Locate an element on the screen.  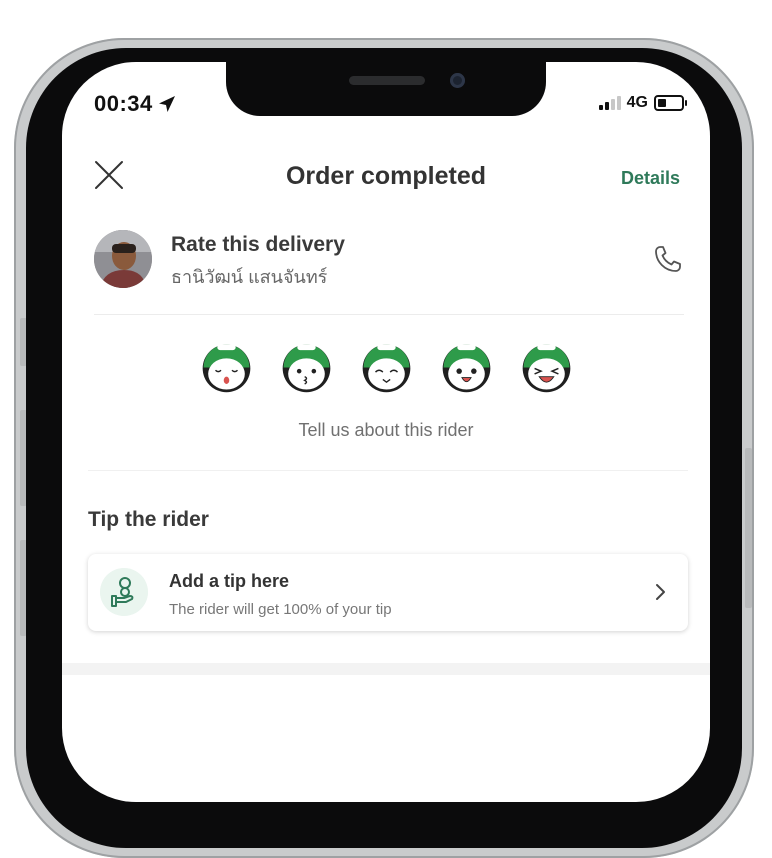
hand-coin-icon is located at coordinates (124, 592).